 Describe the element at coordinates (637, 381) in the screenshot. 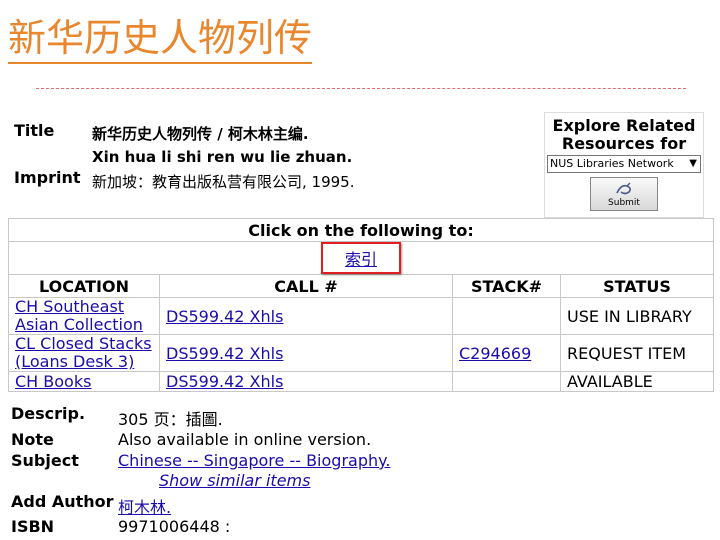

I see `status-cell: AVAILABLE` at that location.